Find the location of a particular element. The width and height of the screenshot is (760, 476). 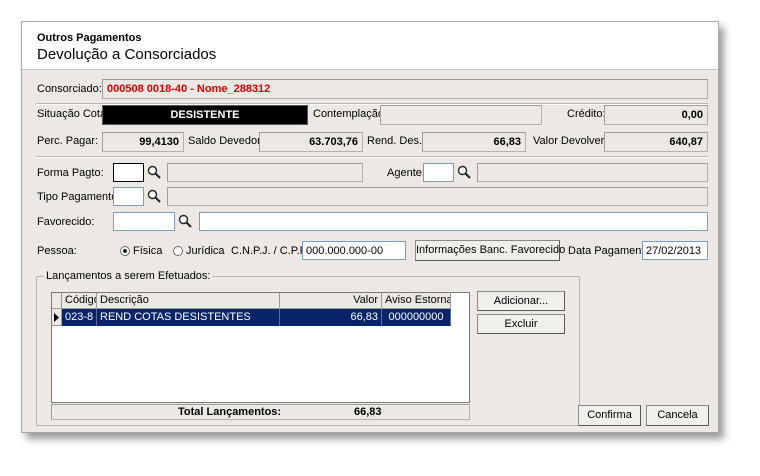

table-row-descricao: REND COTAS DESISTENTES is located at coordinates (188, 317).